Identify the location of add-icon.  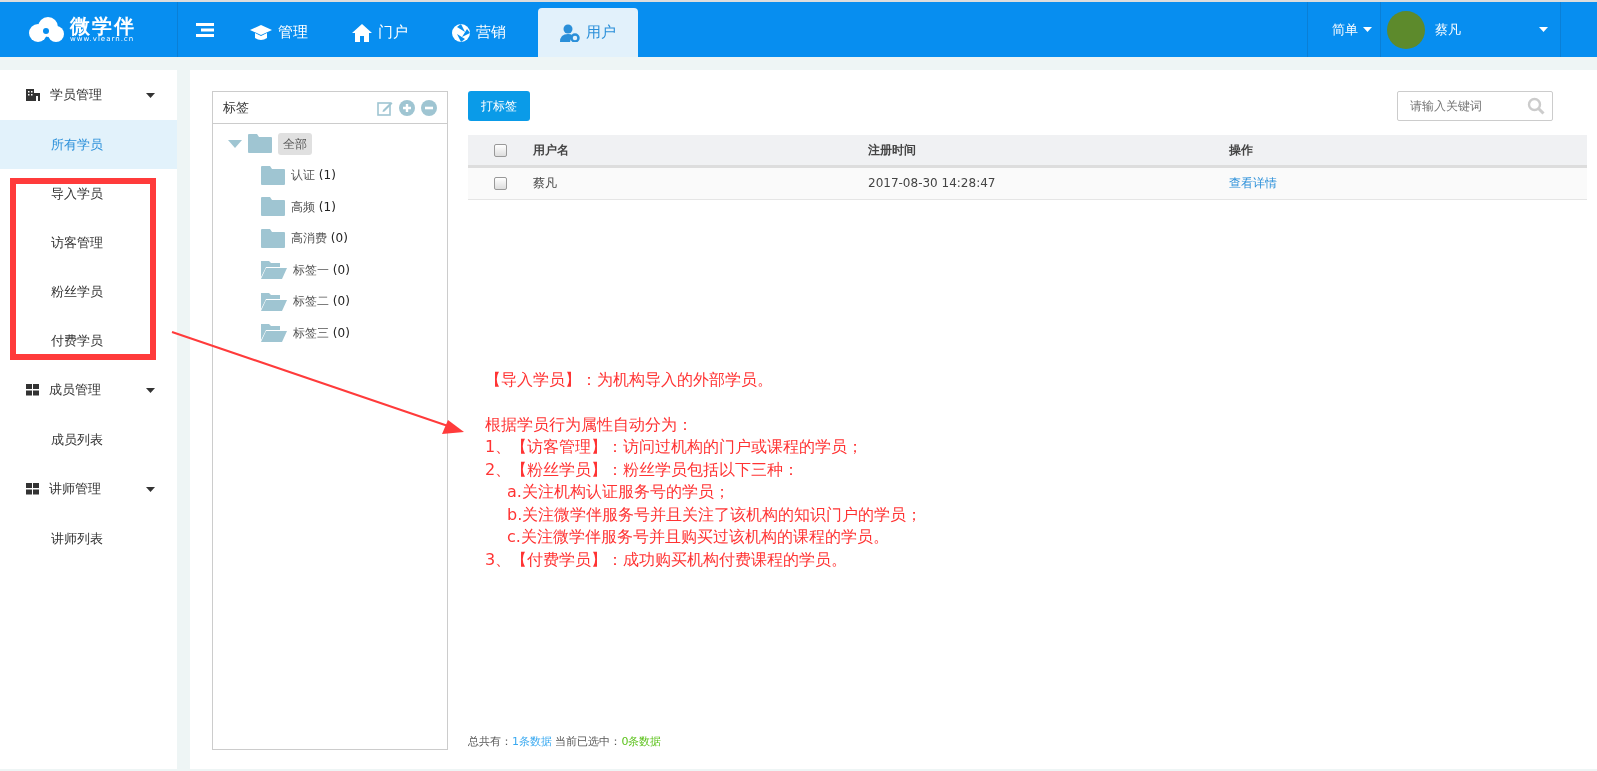
(407, 107).